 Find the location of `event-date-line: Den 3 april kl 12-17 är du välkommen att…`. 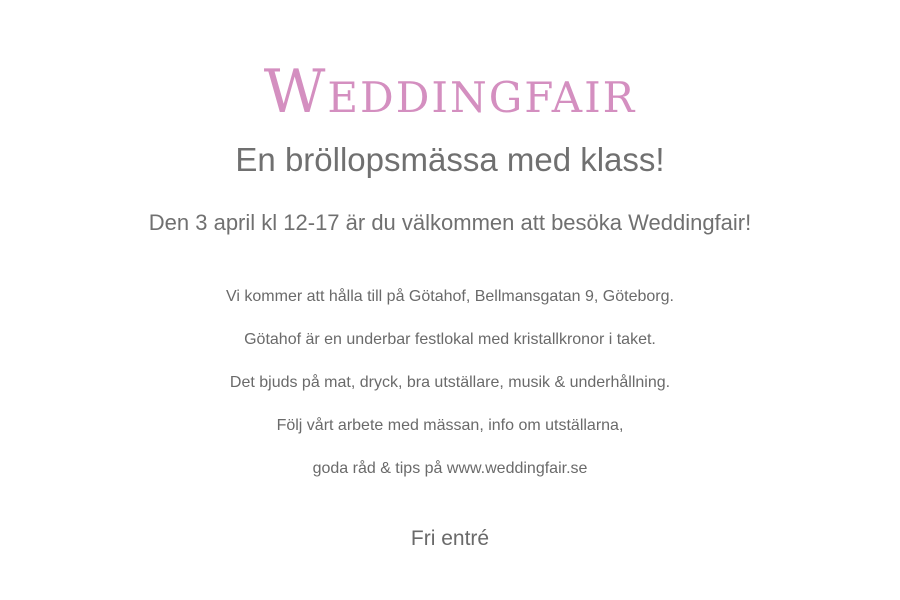

event-date-line: Den 3 april kl 12-17 är du välkommen att… is located at coordinates (450, 222).